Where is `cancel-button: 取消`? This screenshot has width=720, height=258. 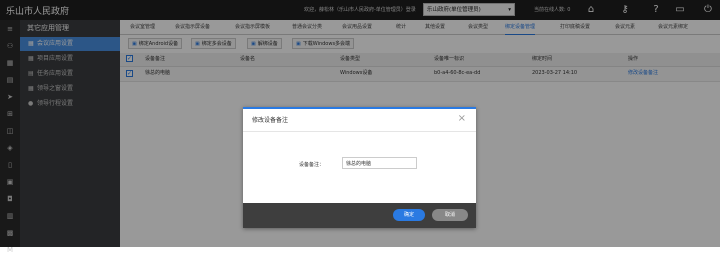
cancel-button: 取消 is located at coordinates (450, 215).